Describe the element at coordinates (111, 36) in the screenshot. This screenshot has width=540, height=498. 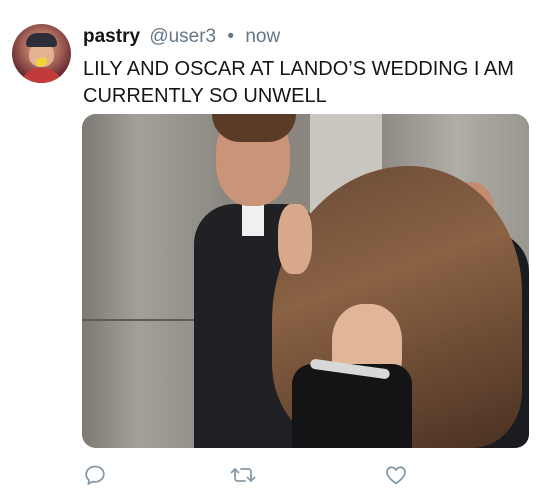
I see `display-name: pastry` at that location.